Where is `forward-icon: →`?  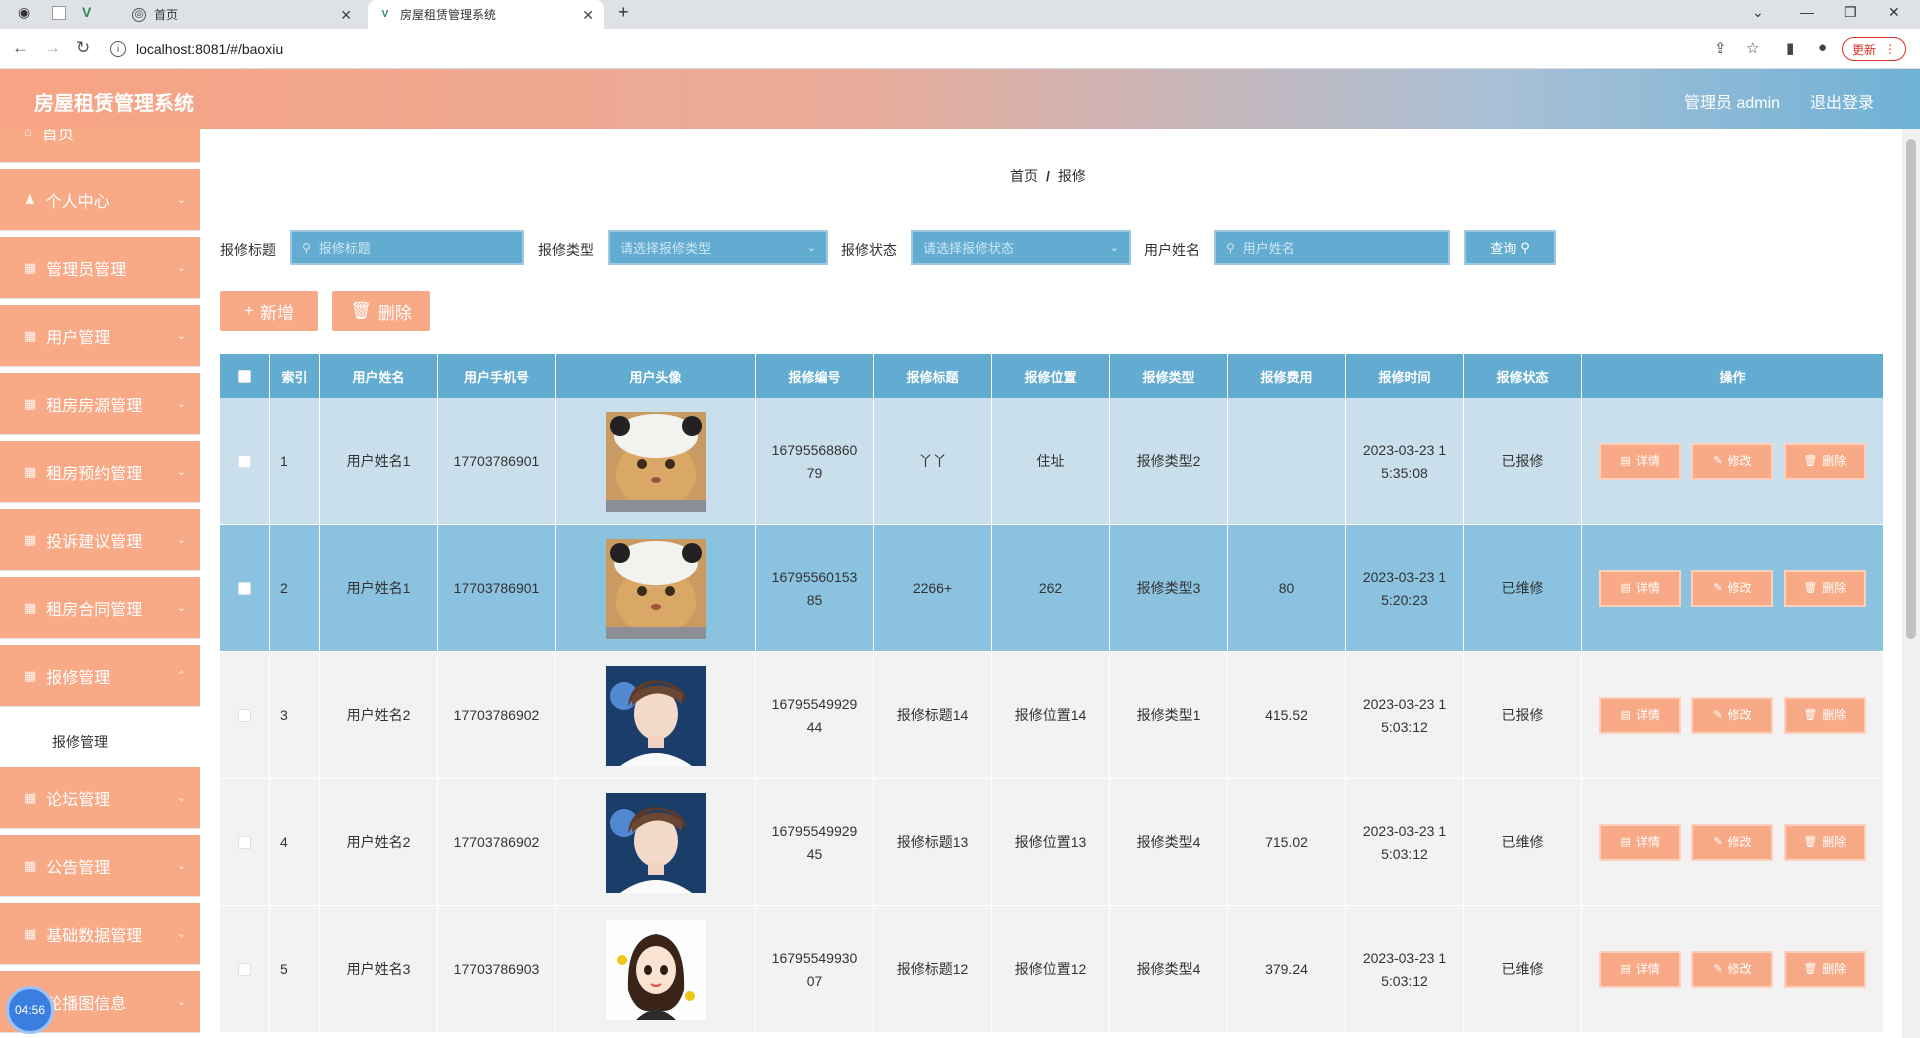
forward-icon: → is located at coordinates (52, 48).